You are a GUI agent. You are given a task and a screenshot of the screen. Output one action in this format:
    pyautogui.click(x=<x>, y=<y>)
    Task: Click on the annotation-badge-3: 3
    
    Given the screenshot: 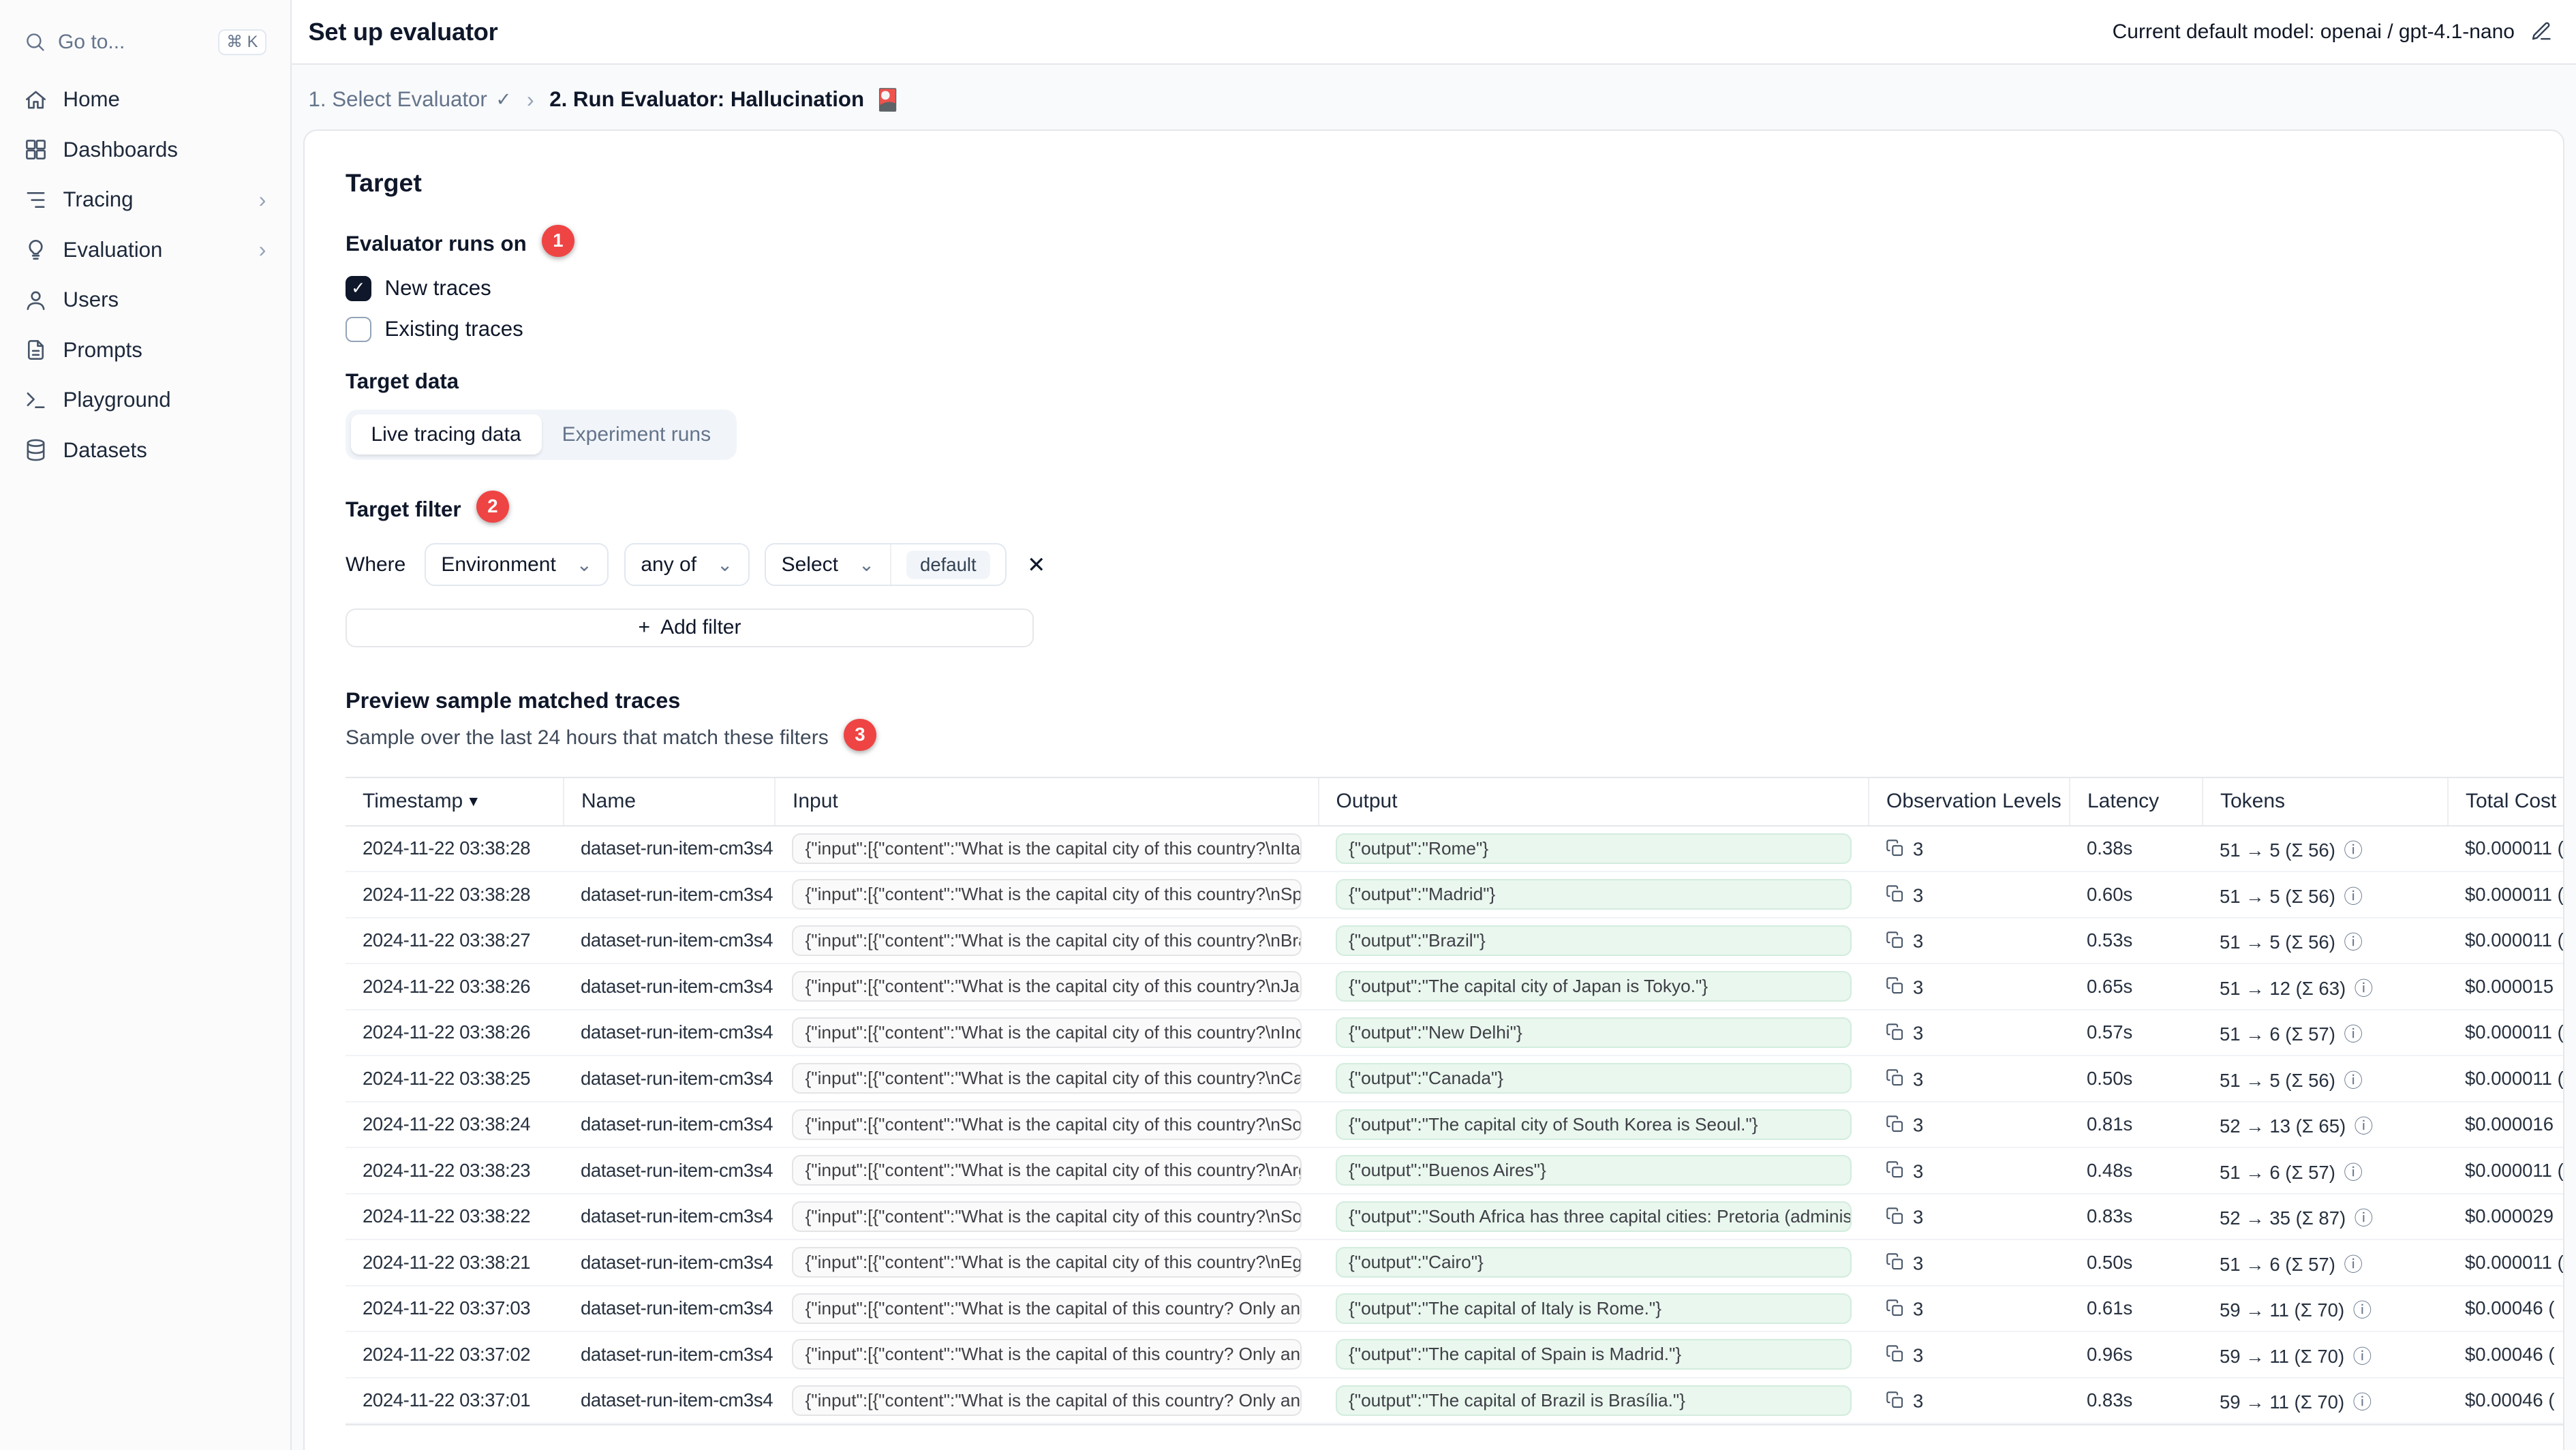 What is the action you would take?
    pyautogui.click(x=860, y=735)
    